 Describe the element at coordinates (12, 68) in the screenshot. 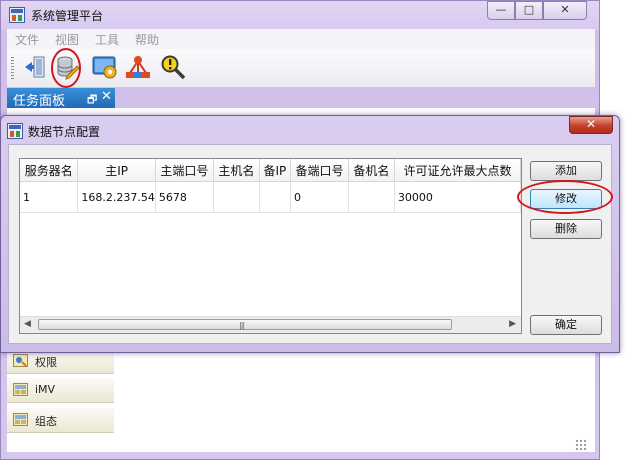

I see `toolbar-grip` at that location.